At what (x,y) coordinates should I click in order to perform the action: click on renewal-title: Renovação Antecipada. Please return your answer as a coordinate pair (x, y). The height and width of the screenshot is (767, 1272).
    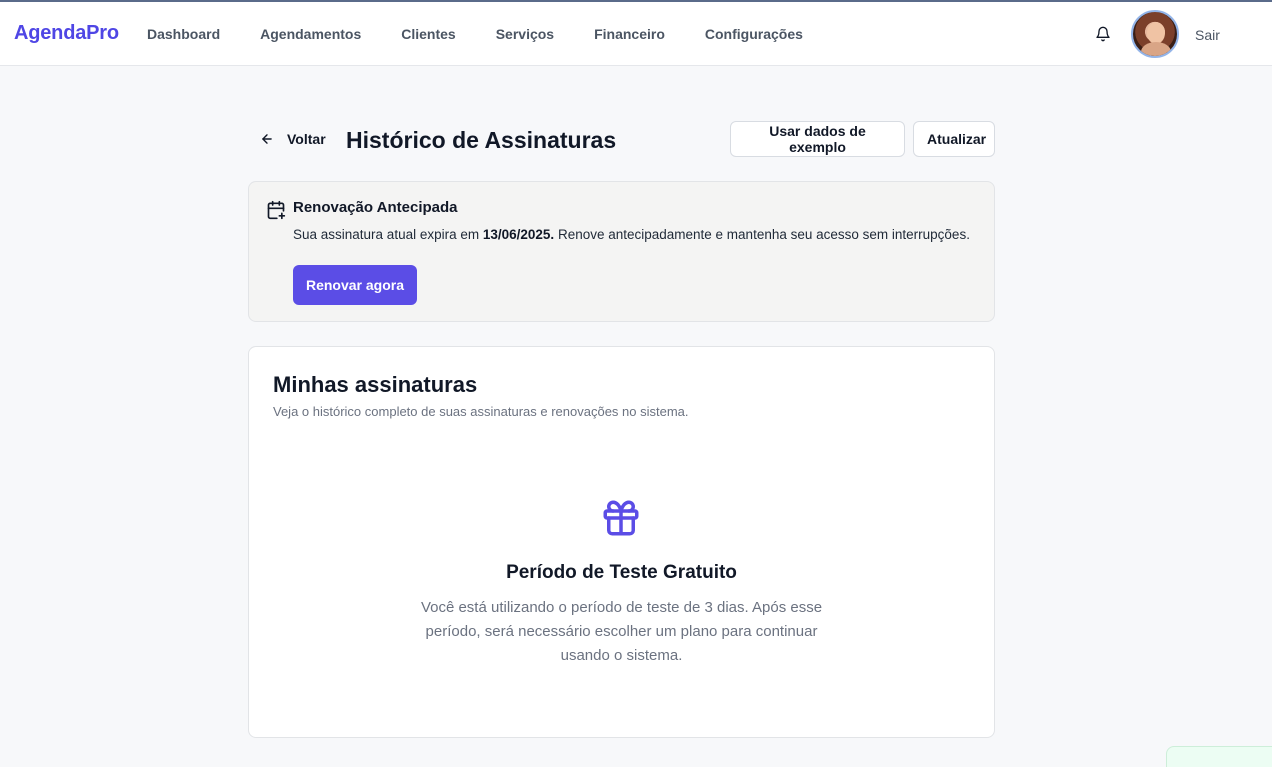
    Looking at the image, I should click on (375, 207).